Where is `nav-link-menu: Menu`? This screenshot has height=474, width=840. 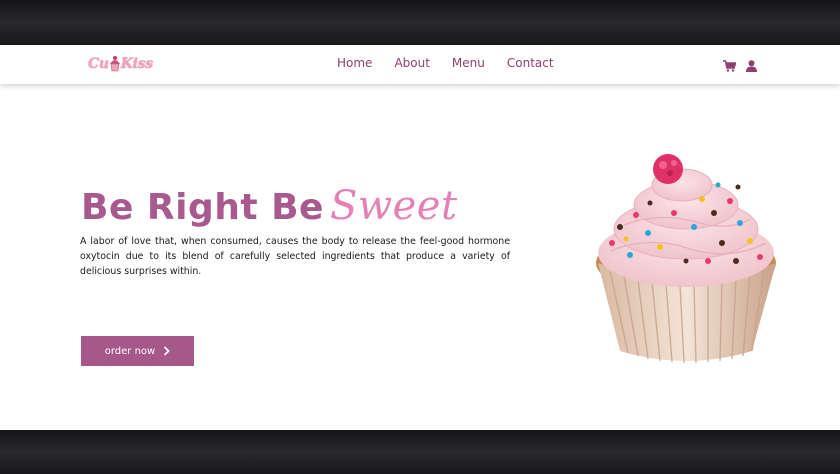 nav-link-menu: Menu is located at coordinates (468, 63).